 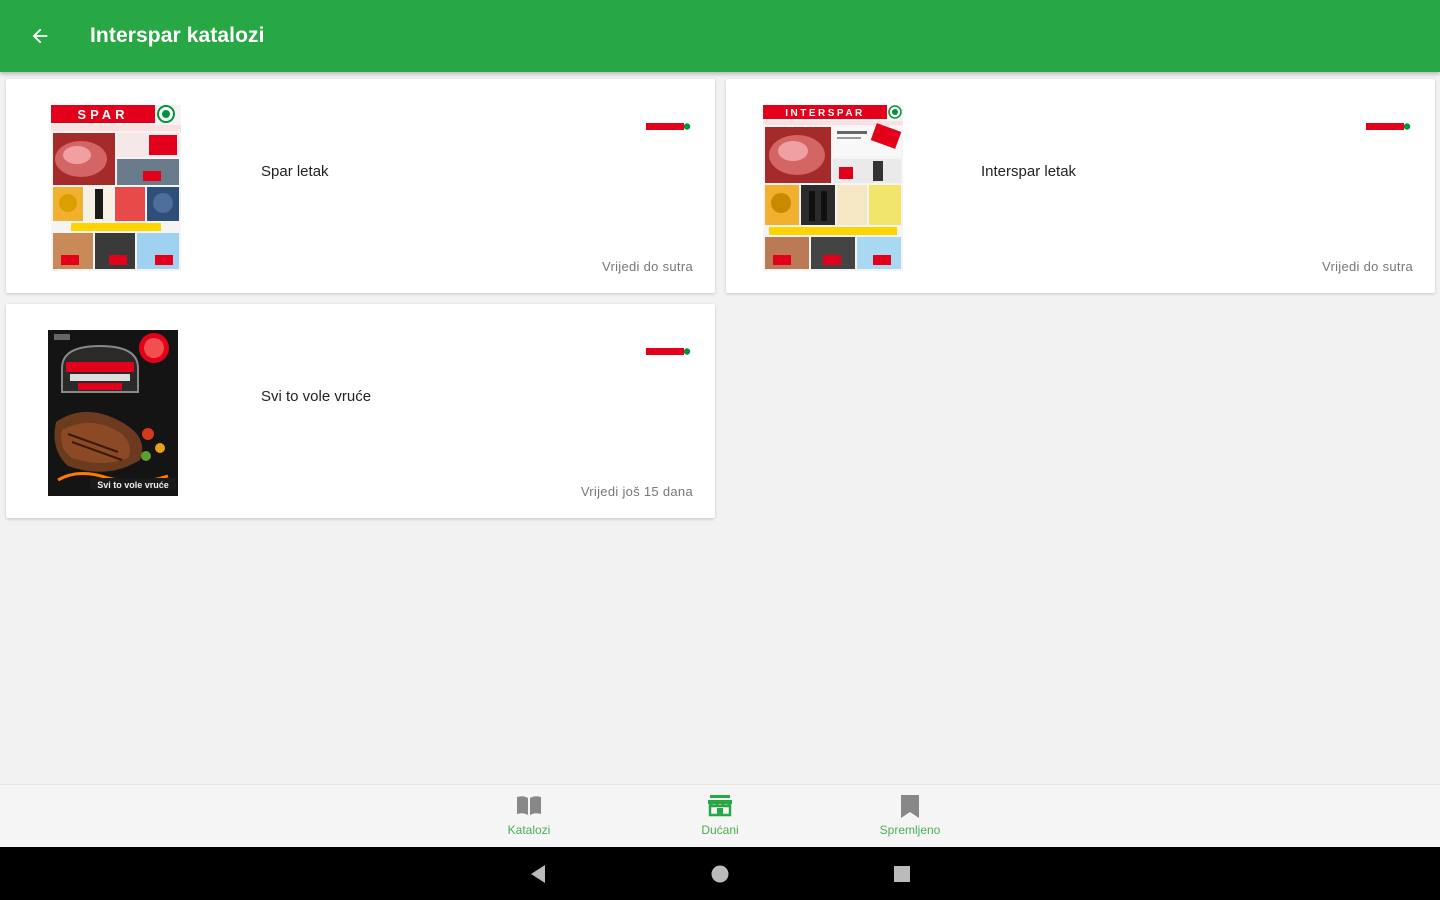 I want to click on nav-item-spremljeno: Spremljeno, so click(x=910, y=816).